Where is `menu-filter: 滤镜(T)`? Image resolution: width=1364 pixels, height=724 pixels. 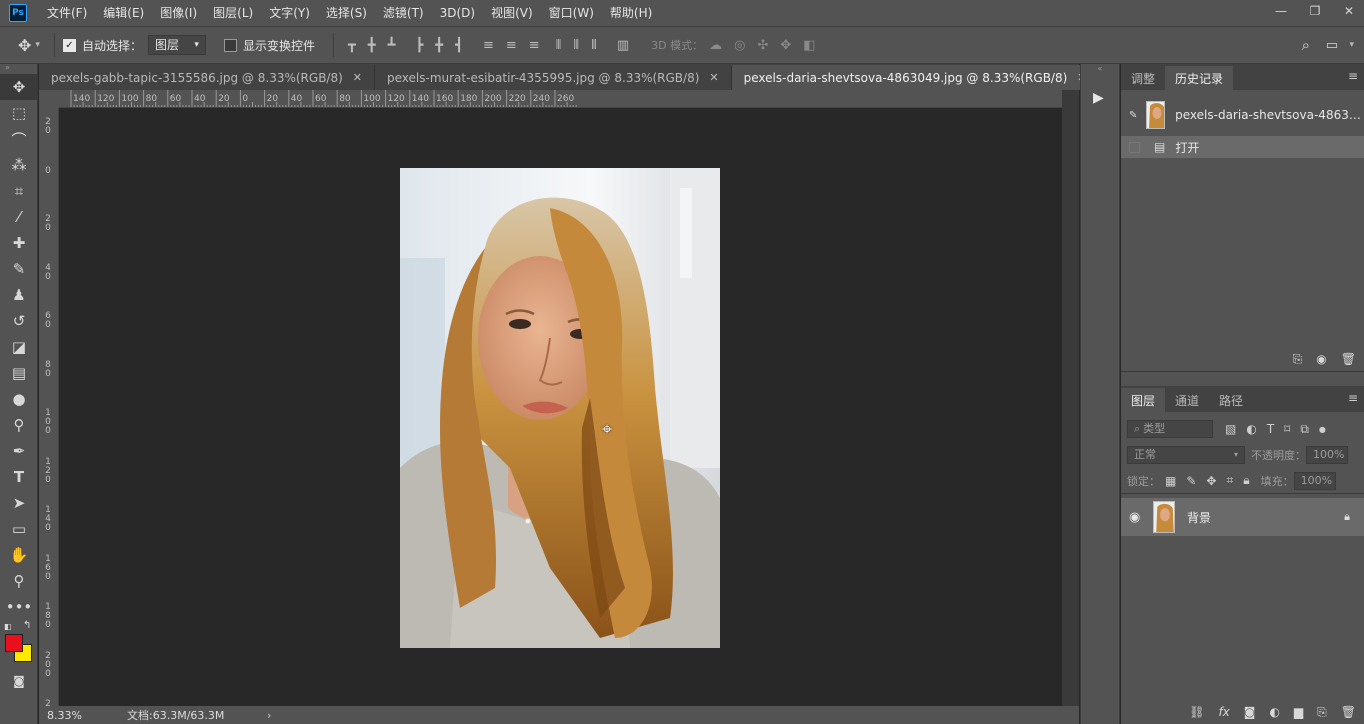 menu-filter: 滤镜(T) is located at coordinates (403, 13).